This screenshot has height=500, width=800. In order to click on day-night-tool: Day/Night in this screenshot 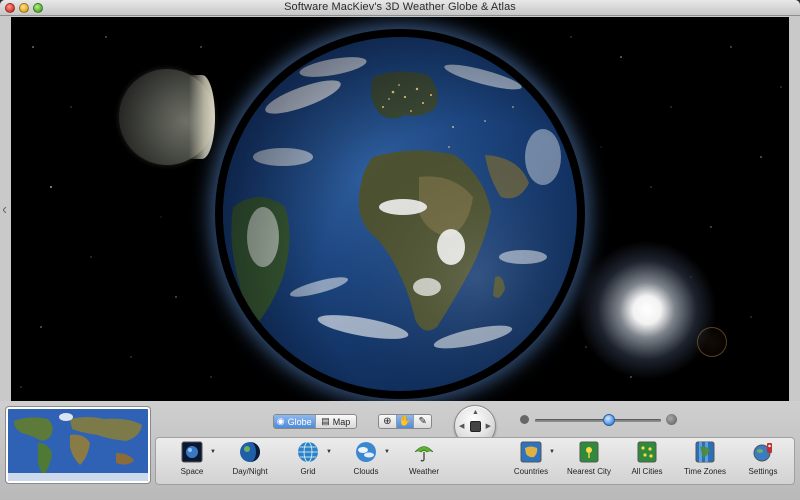, I will do `click(250, 462)`.